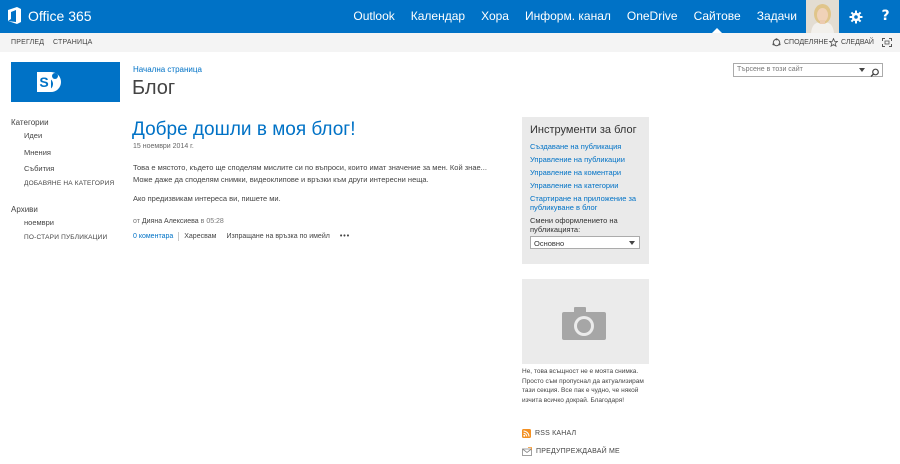 This screenshot has height=464, width=900. Describe the element at coordinates (526, 433) in the screenshot. I see `rss-icon` at that location.